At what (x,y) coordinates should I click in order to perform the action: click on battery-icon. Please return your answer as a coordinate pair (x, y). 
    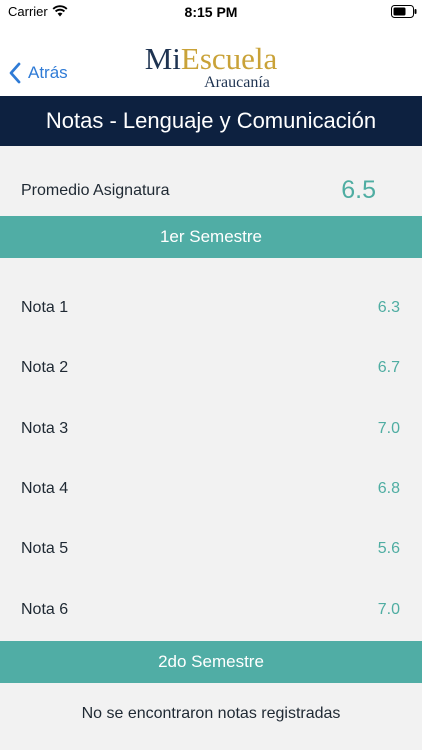
    Looking at the image, I should click on (404, 11).